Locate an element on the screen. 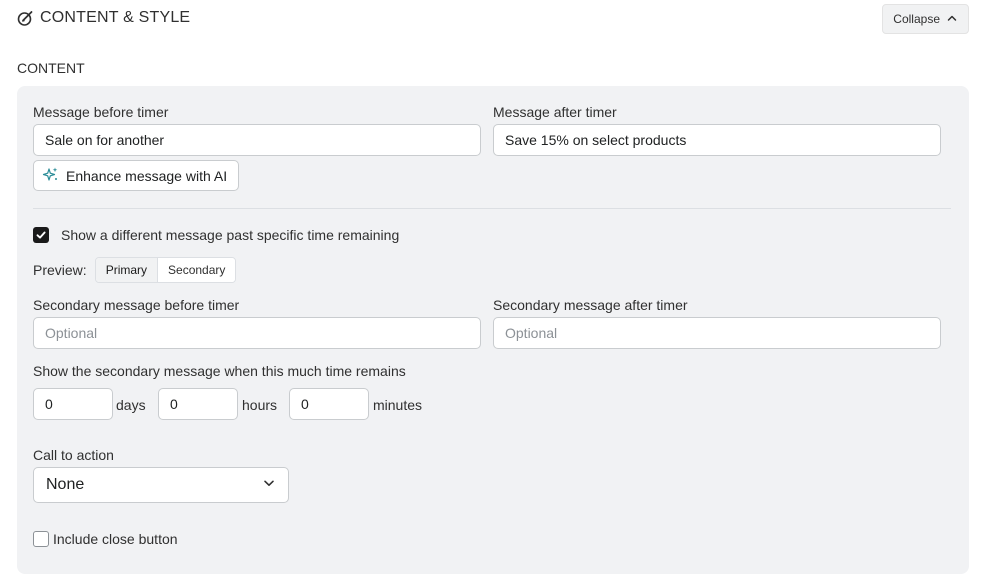 This screenshot has height=588, width=982. cta-label: Call to action is located at coordinates (73, 455).